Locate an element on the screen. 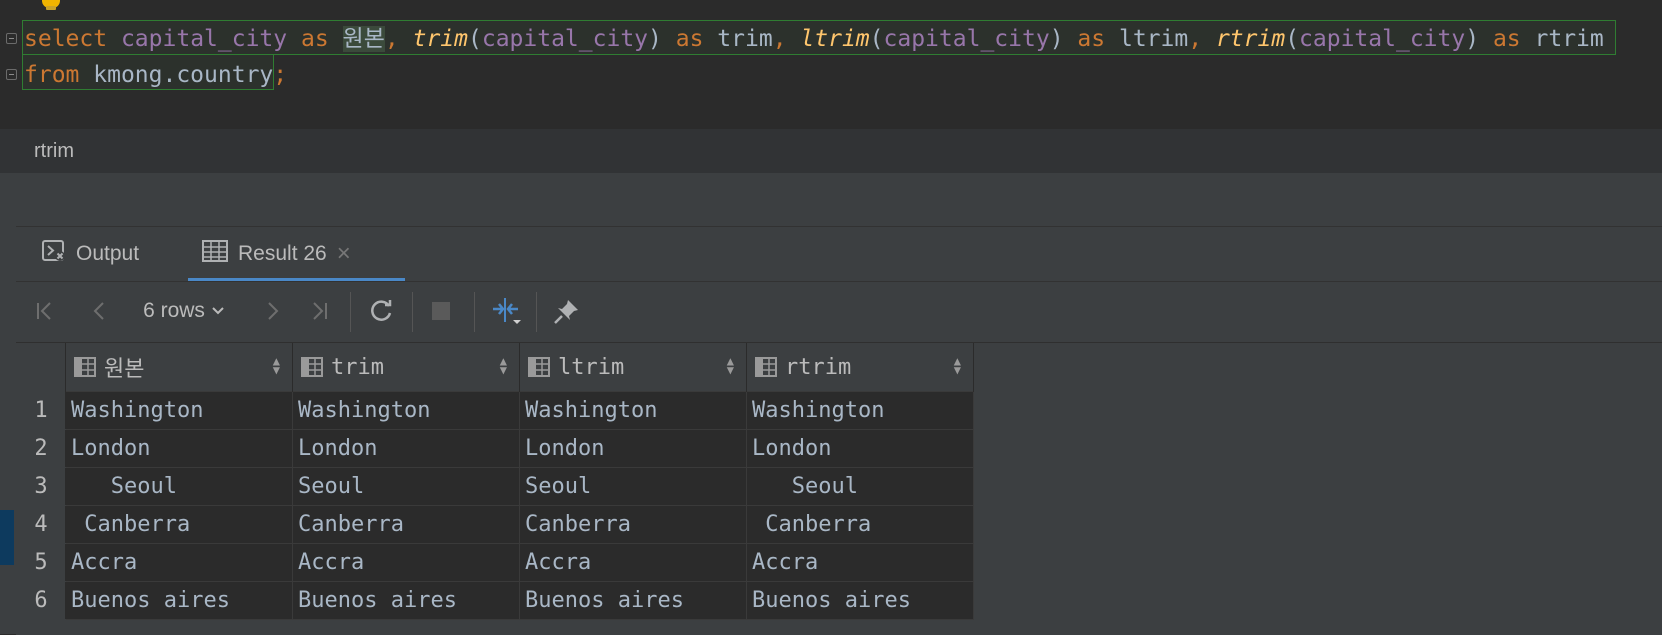  previous-page-icon is located at coordinates (99, 311).